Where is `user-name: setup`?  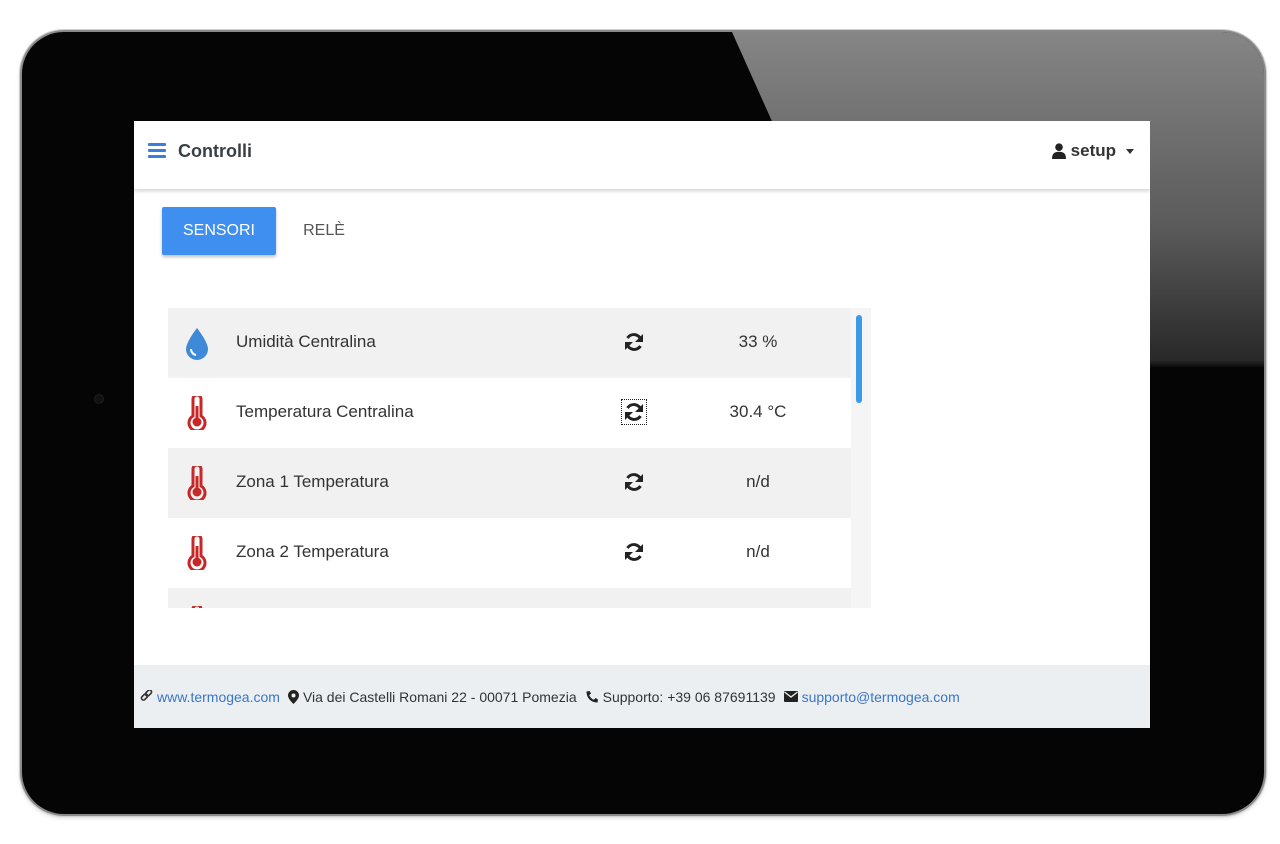 user-name: setup is located at coordinates (1093, 150).